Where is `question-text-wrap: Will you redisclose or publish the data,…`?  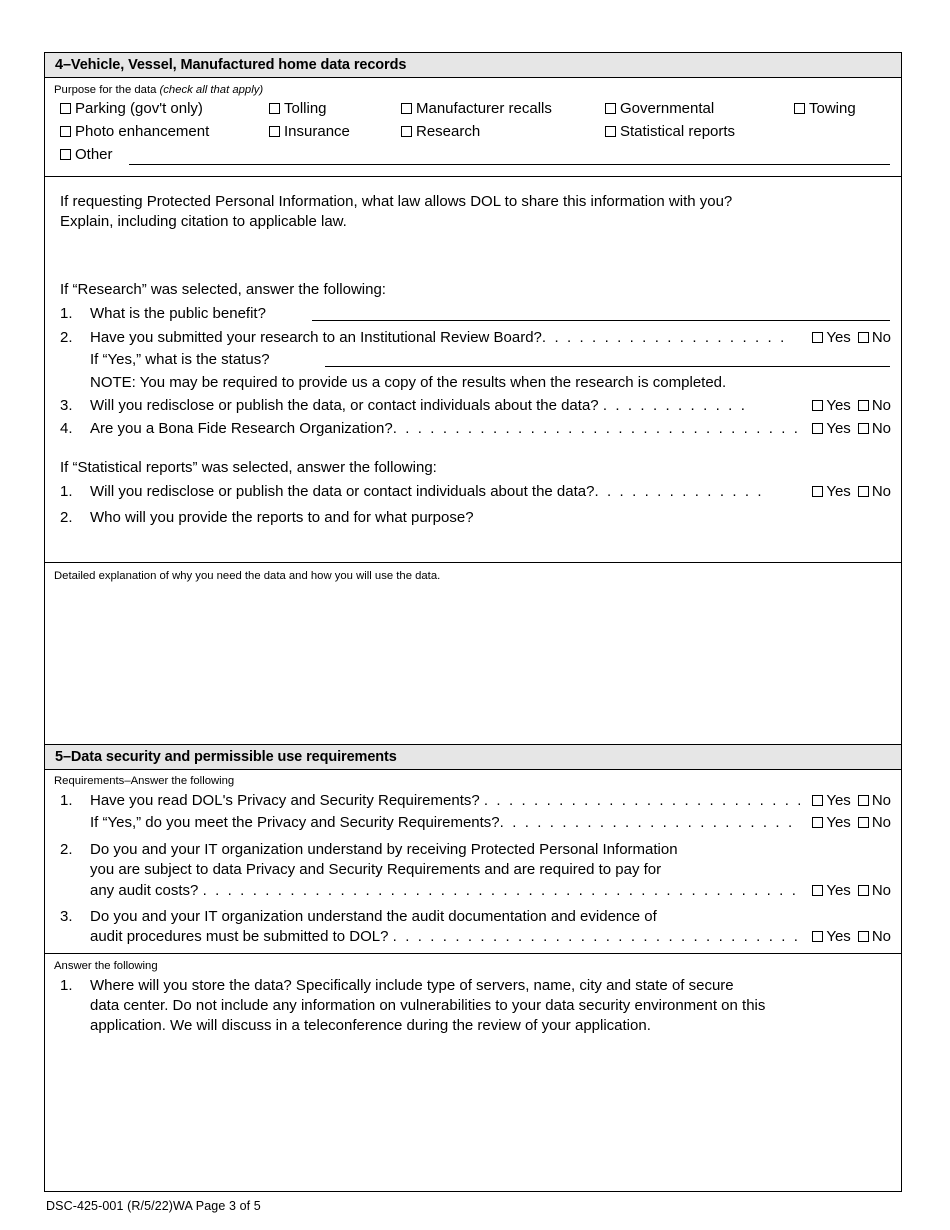 question-text-wrap: Will you redisclose or publish the data,… is located at coordinates (445, 406).